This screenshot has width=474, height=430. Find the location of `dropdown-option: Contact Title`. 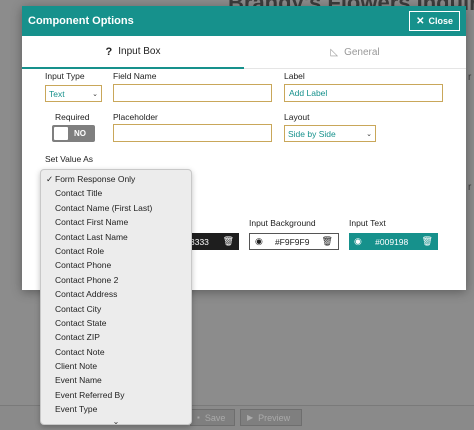

dropdown-option: Contact Title is located at coordinates (116, 193).